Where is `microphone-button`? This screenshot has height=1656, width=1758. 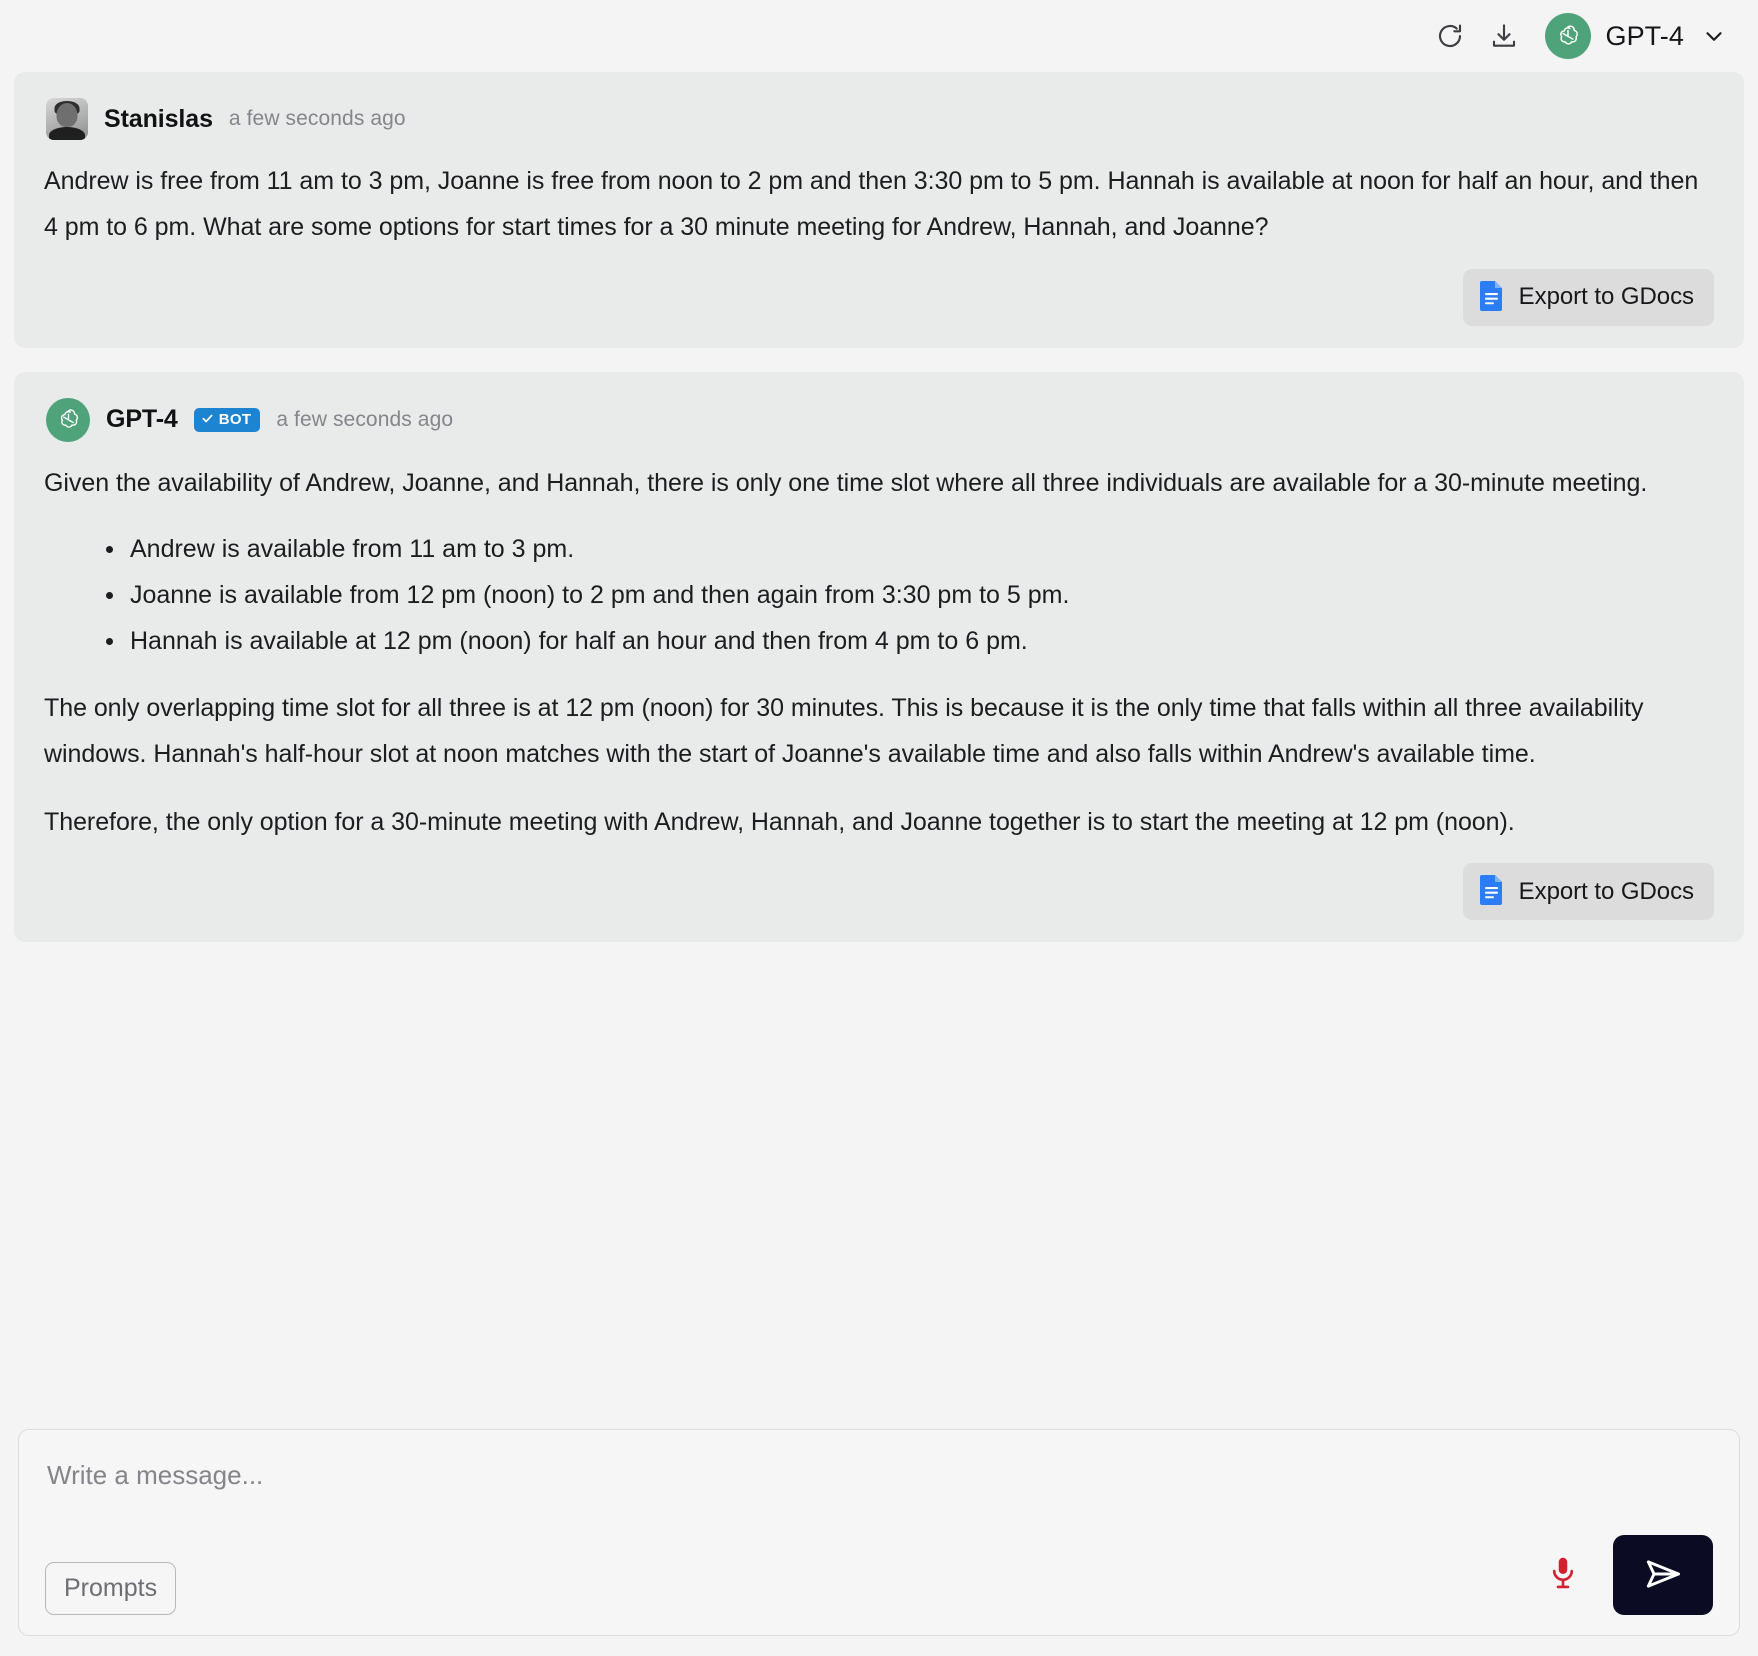 microphone-button is located at coordinates (1563, 1575).